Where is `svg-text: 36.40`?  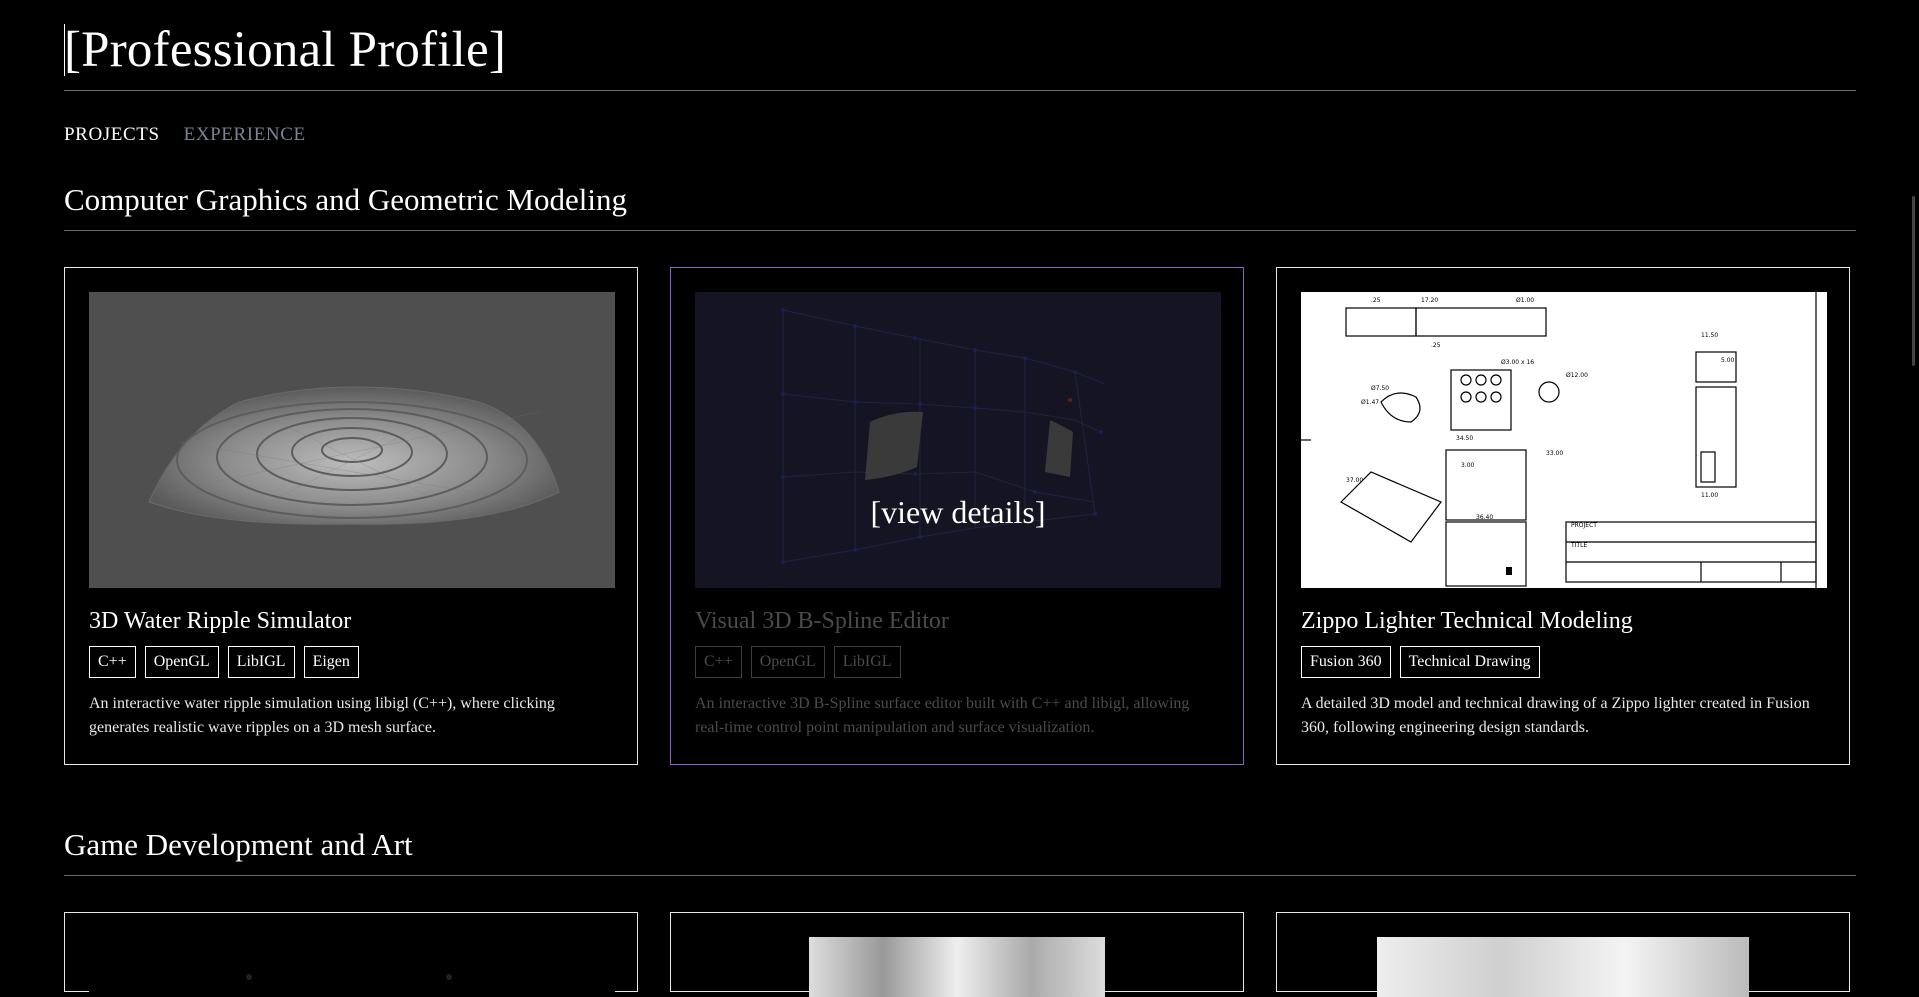
svg-text: 36.40 is located at coordinates (1484, 517).